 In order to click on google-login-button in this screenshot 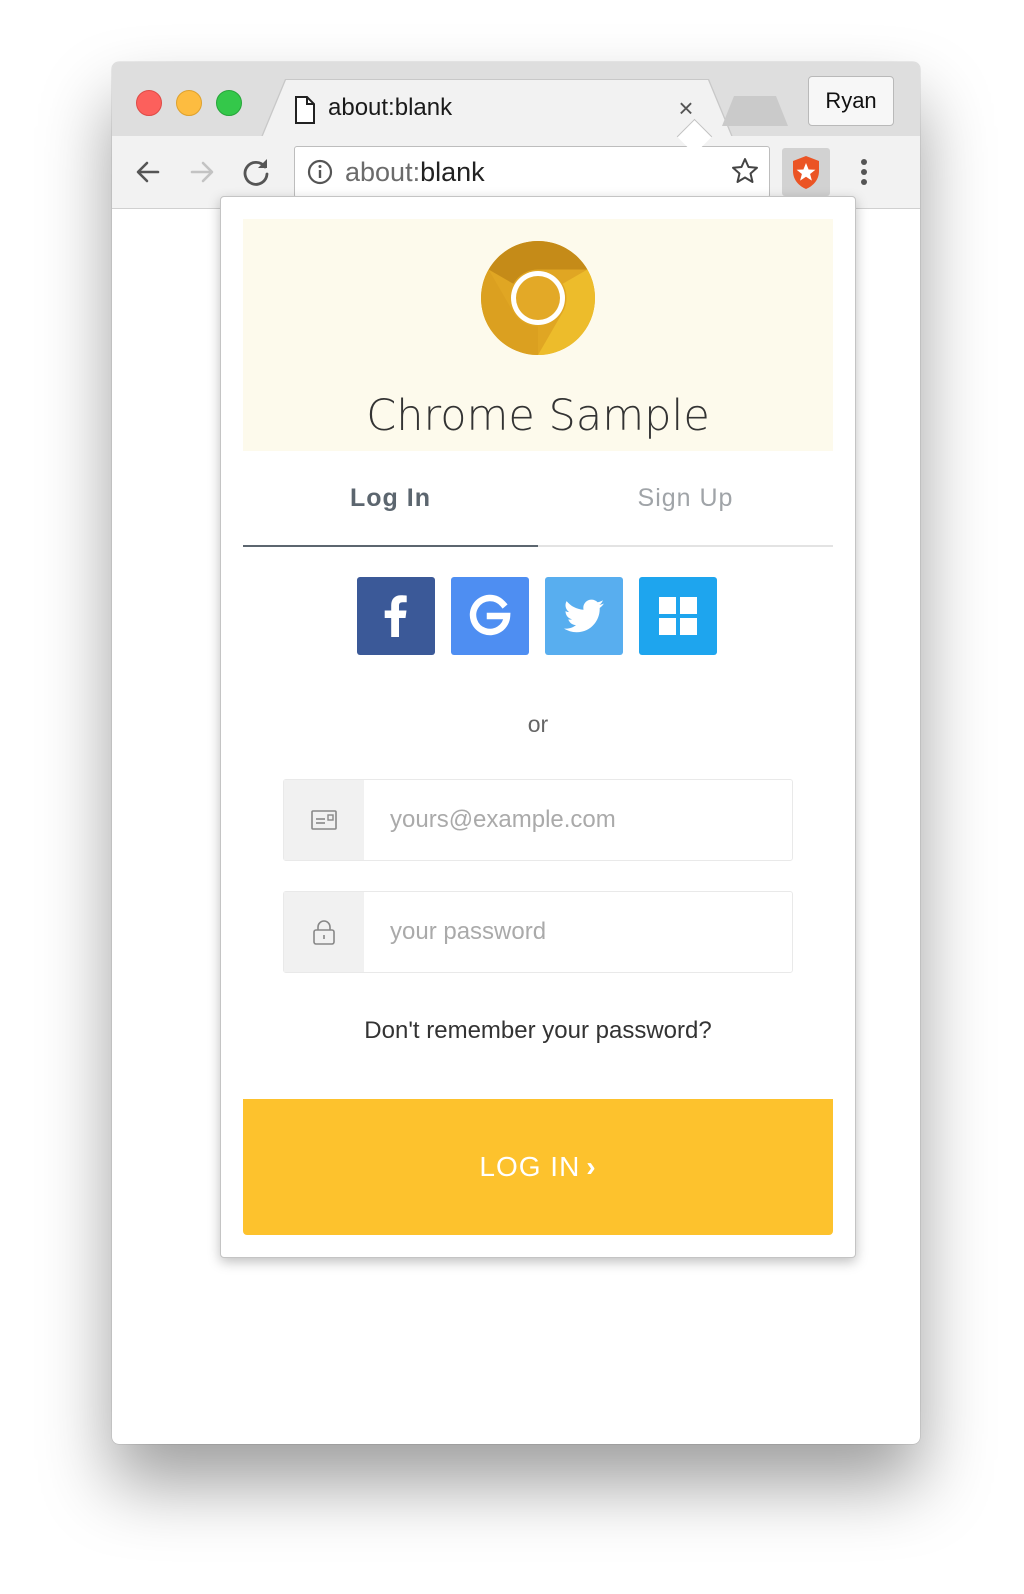, I will do `click(490, 616)`.